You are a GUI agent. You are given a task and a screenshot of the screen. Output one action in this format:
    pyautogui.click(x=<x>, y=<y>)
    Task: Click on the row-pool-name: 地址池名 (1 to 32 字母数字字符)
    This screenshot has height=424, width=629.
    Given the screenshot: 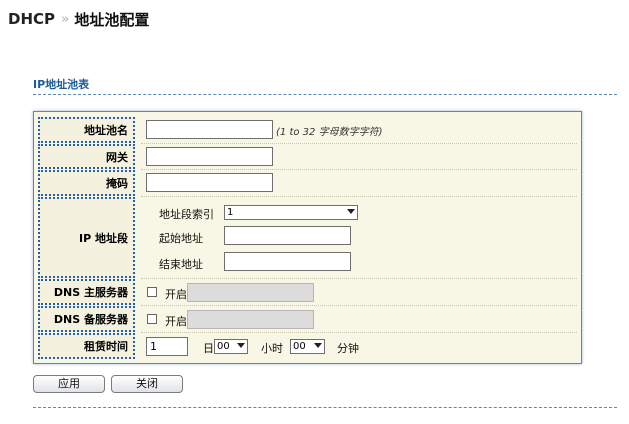 What is the action you would take?
    pyautogui.click(x=307, y=130)
    